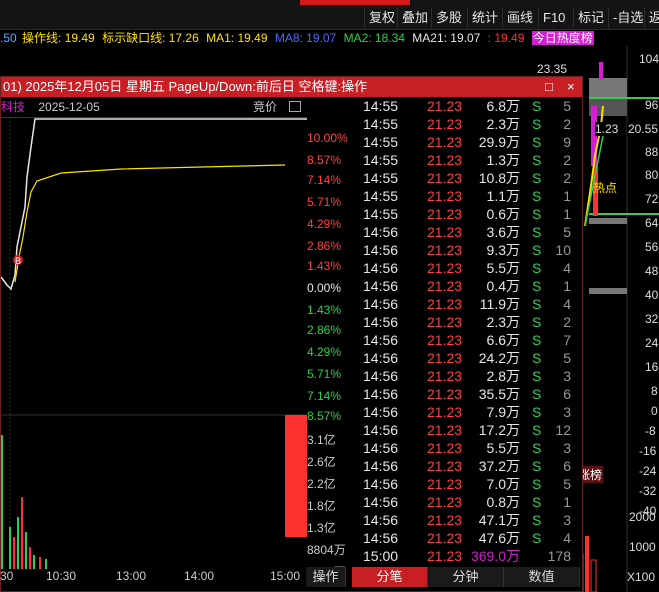  Describe the element at coordinates (553, 18) in the screenshot. I see `f10-button: F10` at that location.